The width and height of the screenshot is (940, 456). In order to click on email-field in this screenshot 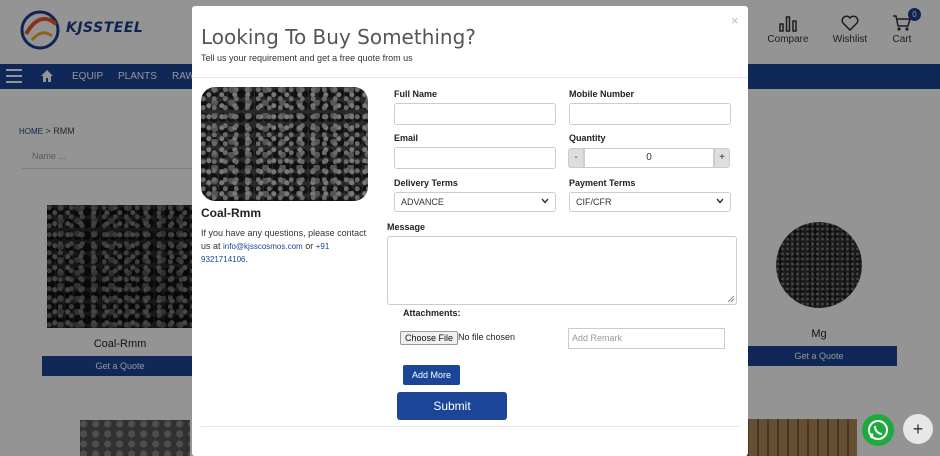, I will do `click(475, 158)`.